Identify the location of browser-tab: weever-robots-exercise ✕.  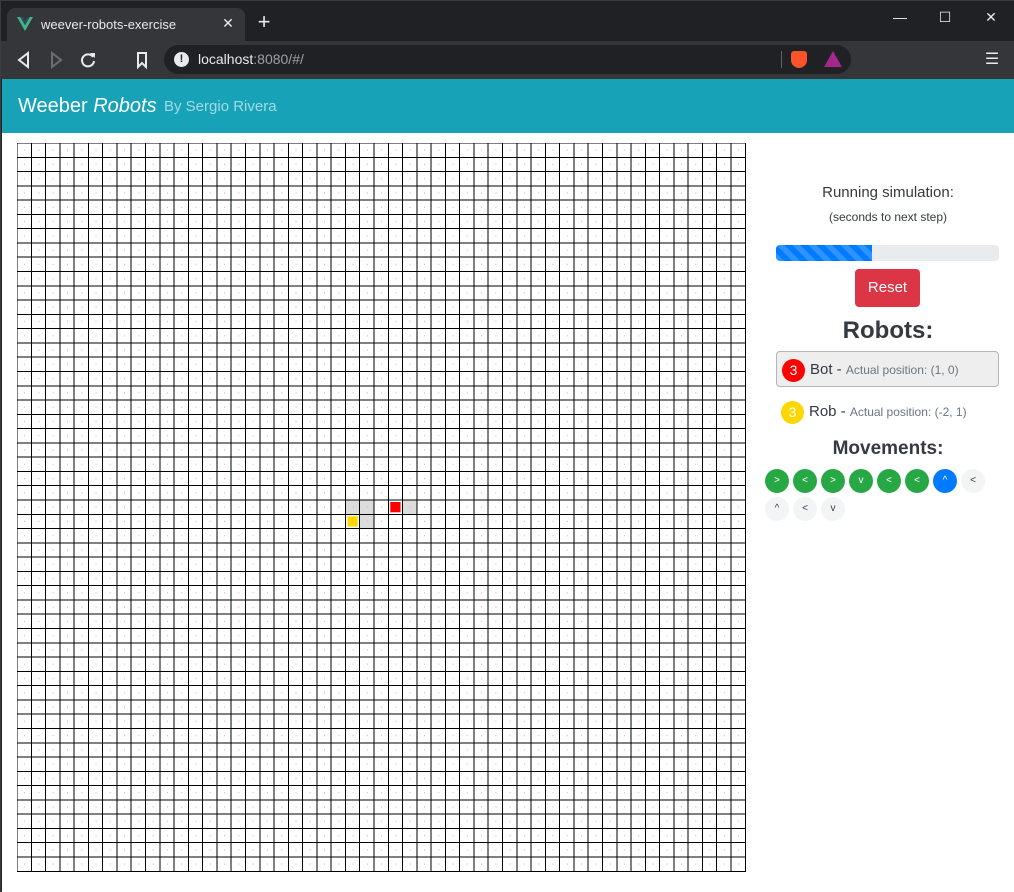
(126, 24).